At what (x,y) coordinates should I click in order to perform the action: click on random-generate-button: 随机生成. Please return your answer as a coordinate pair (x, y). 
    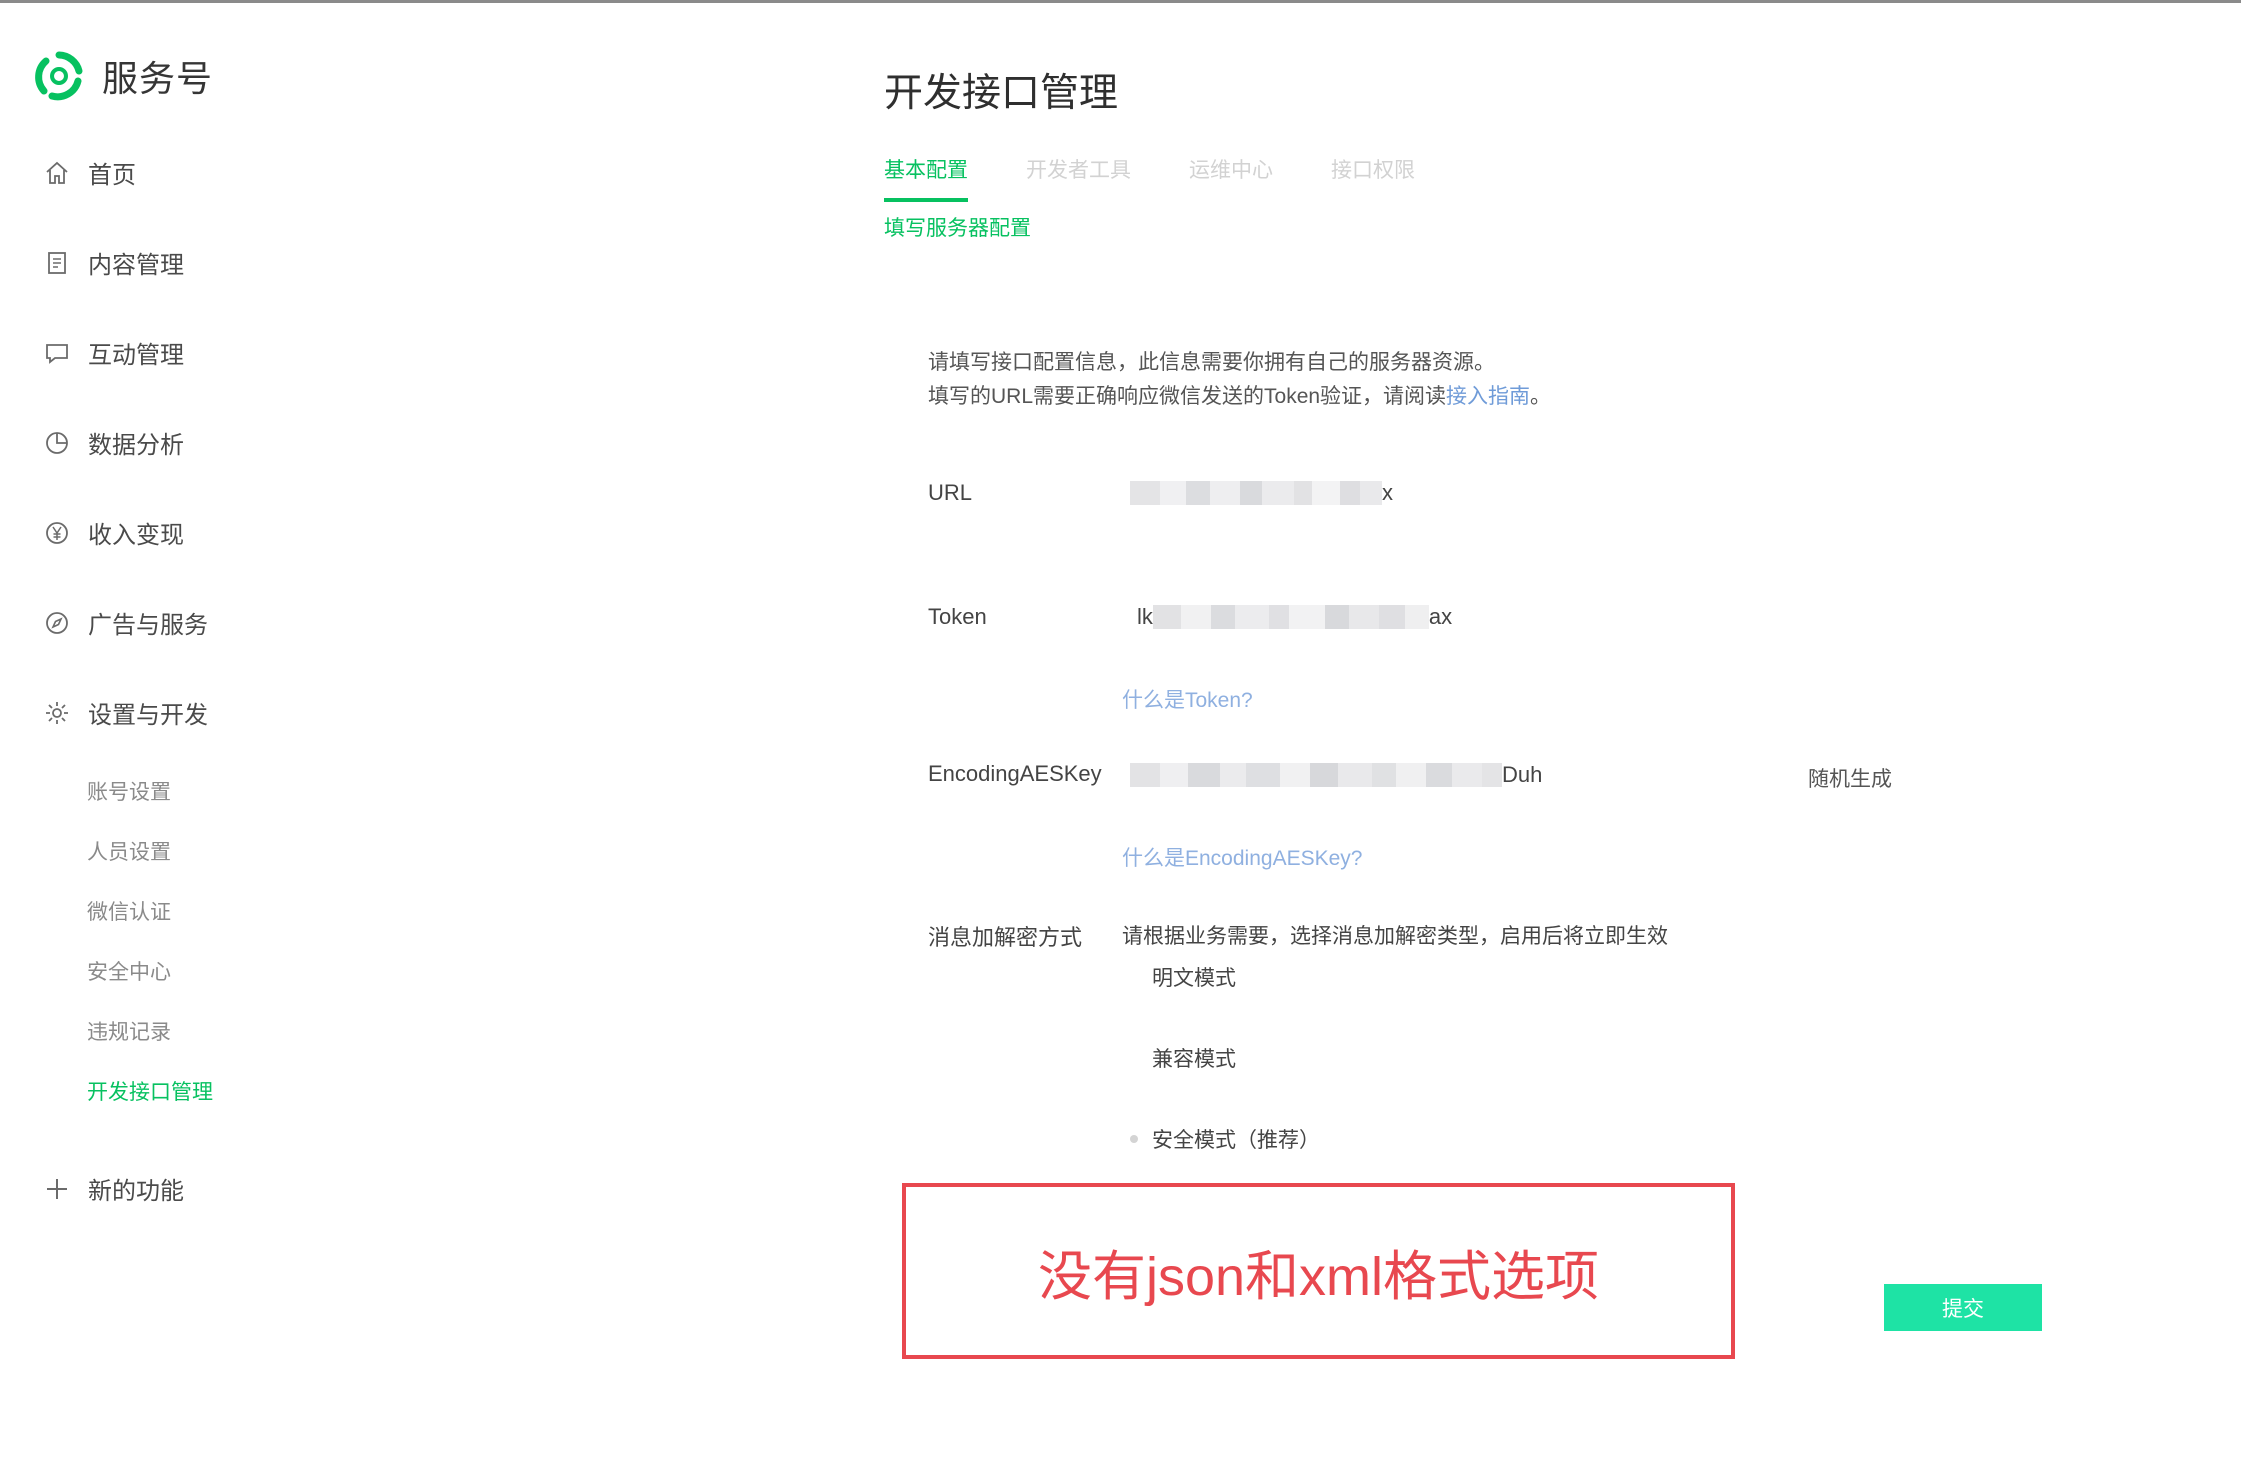
    Looking at the image, I should click on (1850, 778).